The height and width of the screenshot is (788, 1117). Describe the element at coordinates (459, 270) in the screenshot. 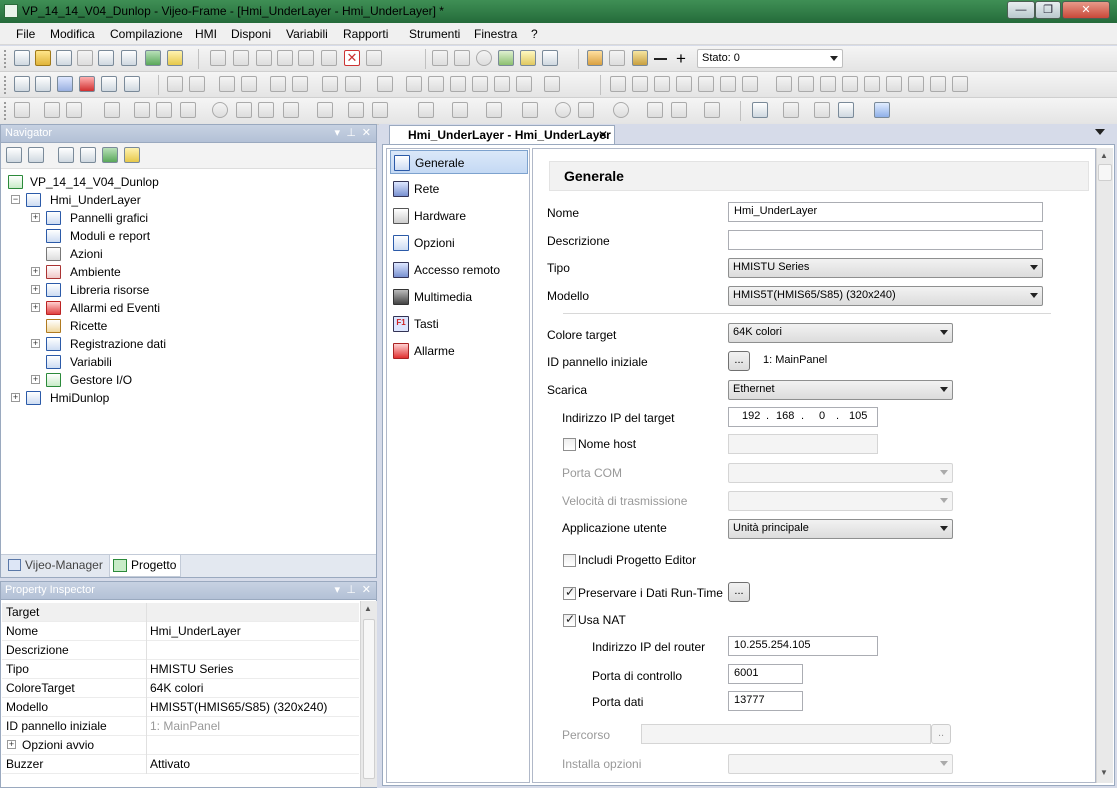

I see `category-accesso-remoto: Accesso remoto` at that location.